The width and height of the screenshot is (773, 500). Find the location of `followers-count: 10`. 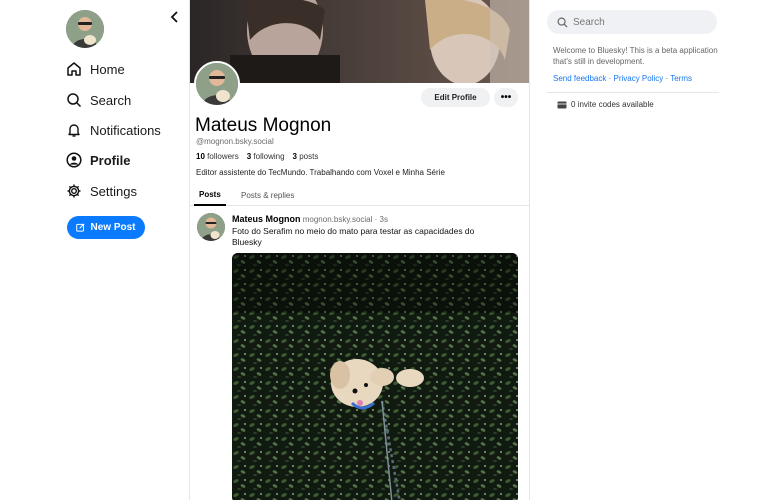

followers-count: 10 is located at coordinates (200, 156).